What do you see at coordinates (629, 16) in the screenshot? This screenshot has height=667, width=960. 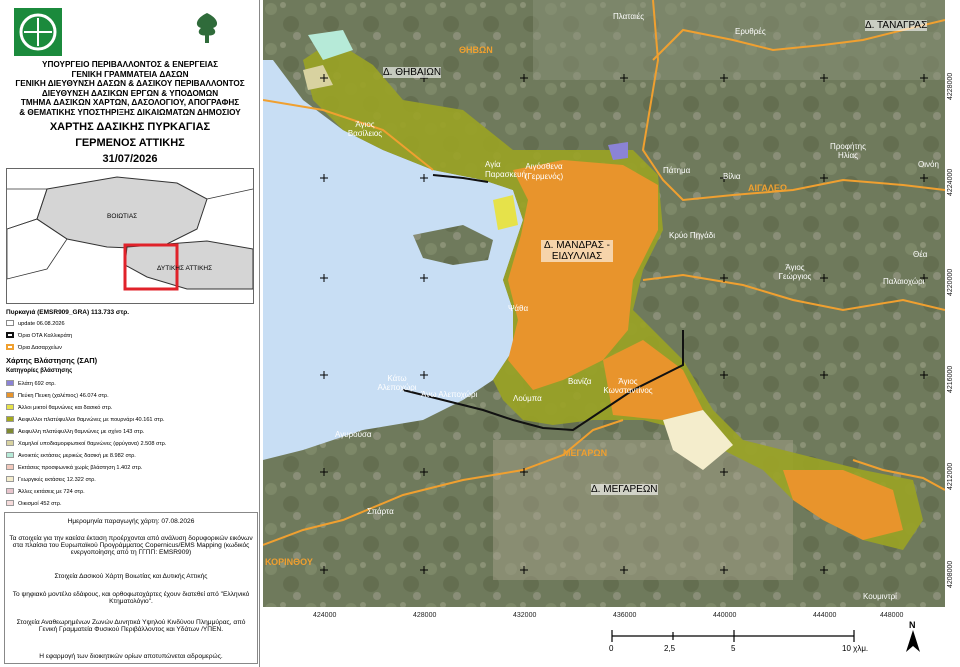 I see `label-plataies: Πλαταιές` at bounding box center [629, 16].